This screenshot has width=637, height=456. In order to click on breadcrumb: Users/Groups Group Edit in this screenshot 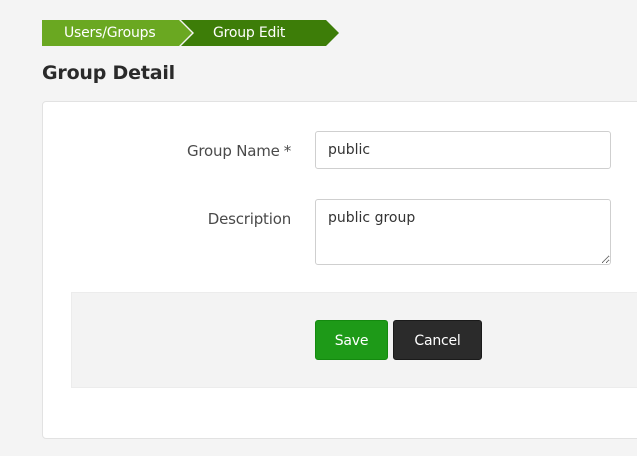, I will do `click(190, 33)`.